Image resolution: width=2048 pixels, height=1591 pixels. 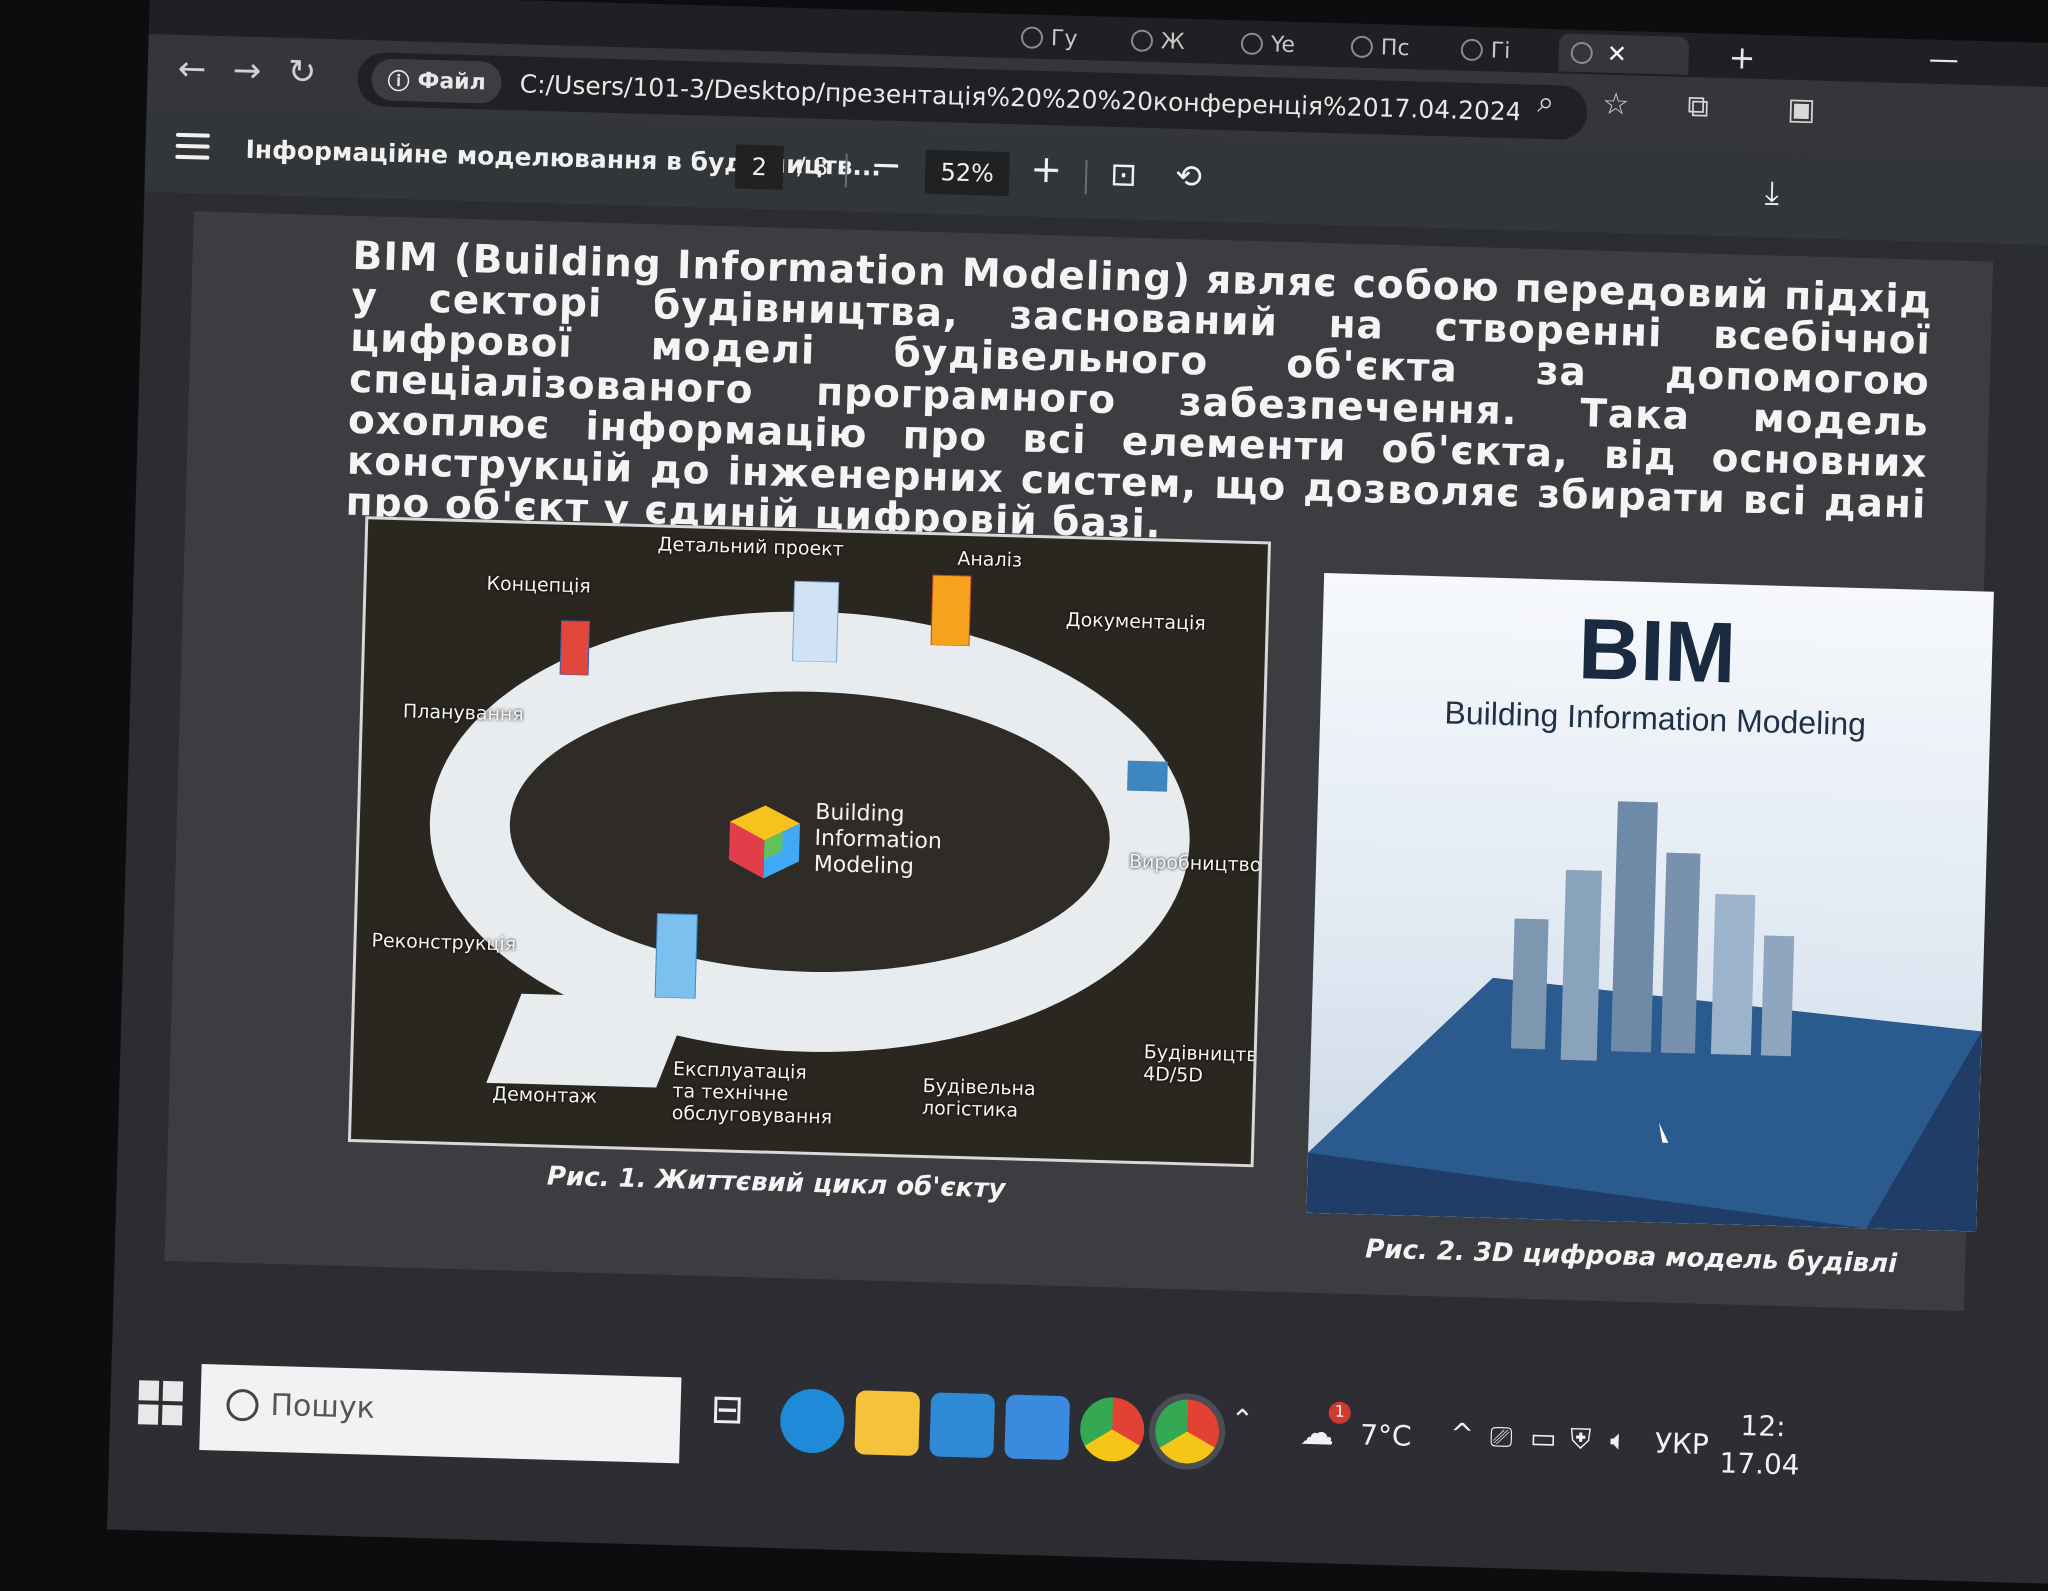 What do you see at coordinates (302, 72) in the screenshot?
I see `reload-icon: ↻` at bounding box center [302, 72].